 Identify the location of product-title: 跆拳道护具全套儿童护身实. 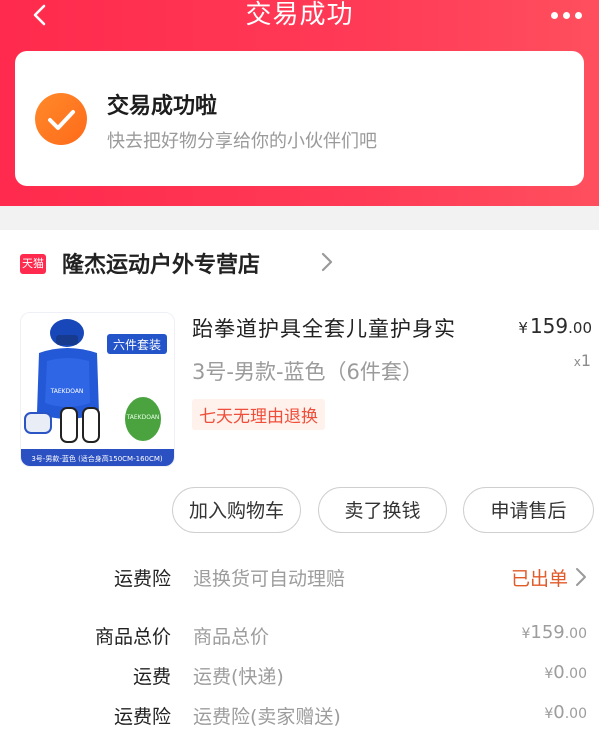
(324, 328).